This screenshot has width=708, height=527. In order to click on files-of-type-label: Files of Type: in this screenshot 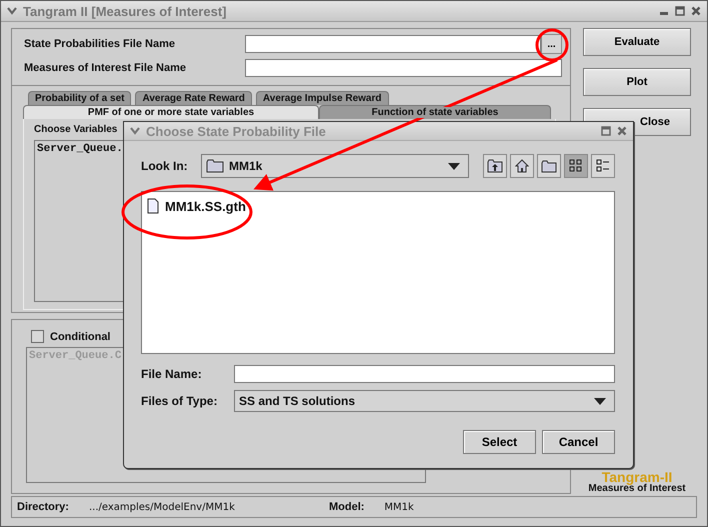, I will do `click(179, 401)`.